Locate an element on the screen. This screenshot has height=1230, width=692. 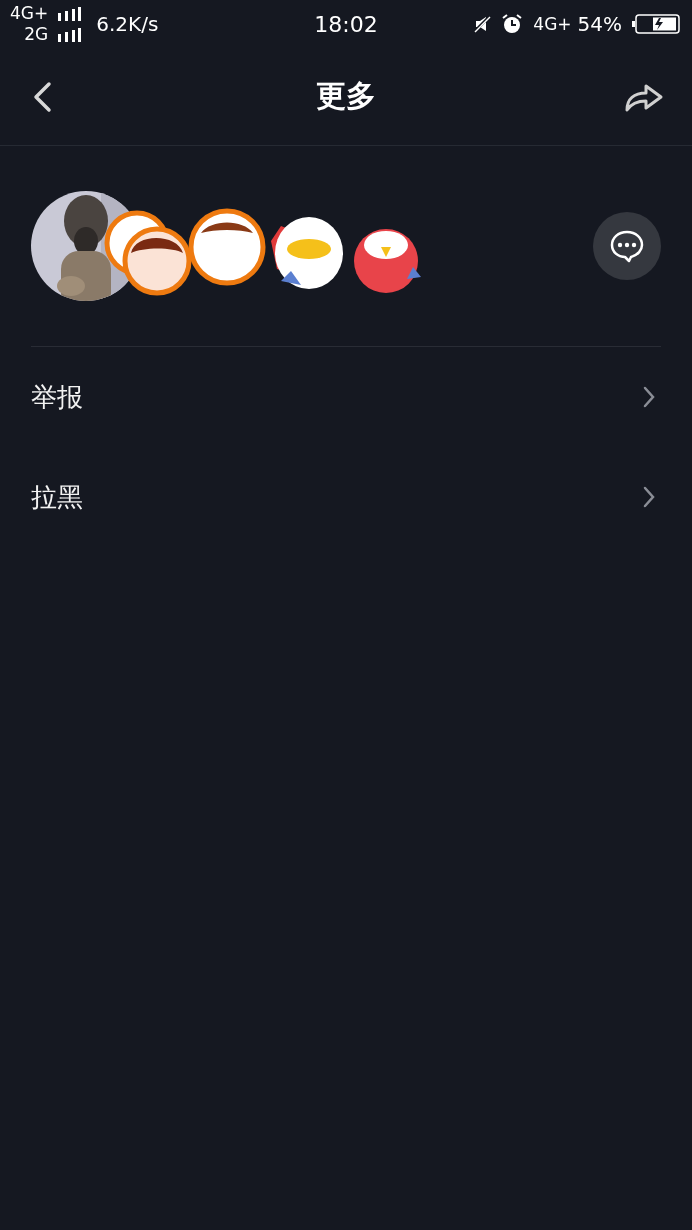
clock-time: 18:02 is located at coordinates (346, 24).